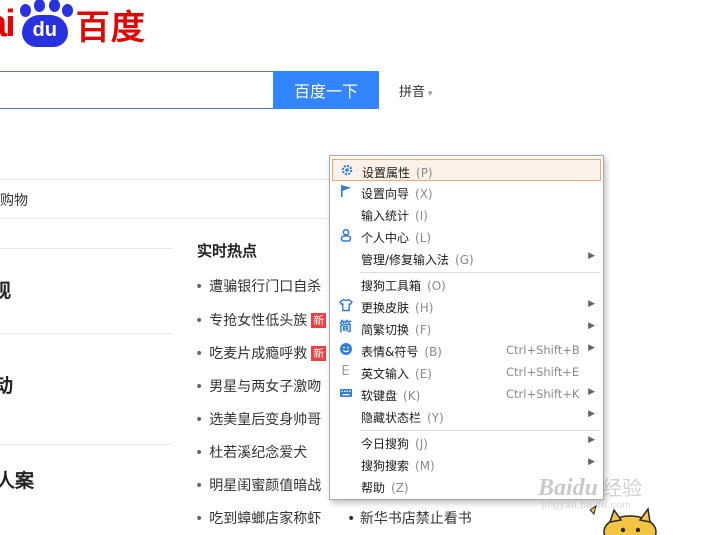 This screenshot has width=703, height=535. I want to click on logo-text-latin: ai, so click(8, 23).